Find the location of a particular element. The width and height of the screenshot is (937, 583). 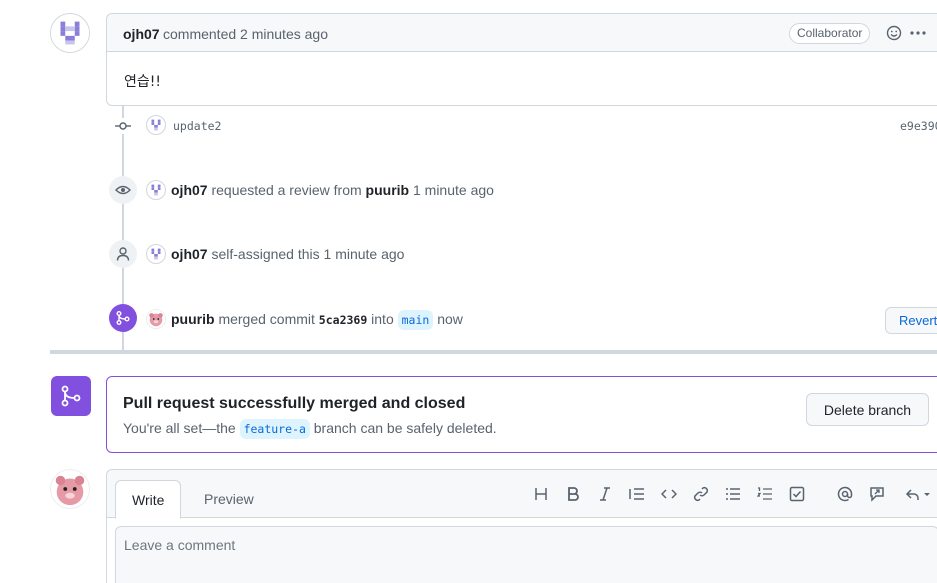

comment-author: ojh07 is located at coordinates (141, 34).